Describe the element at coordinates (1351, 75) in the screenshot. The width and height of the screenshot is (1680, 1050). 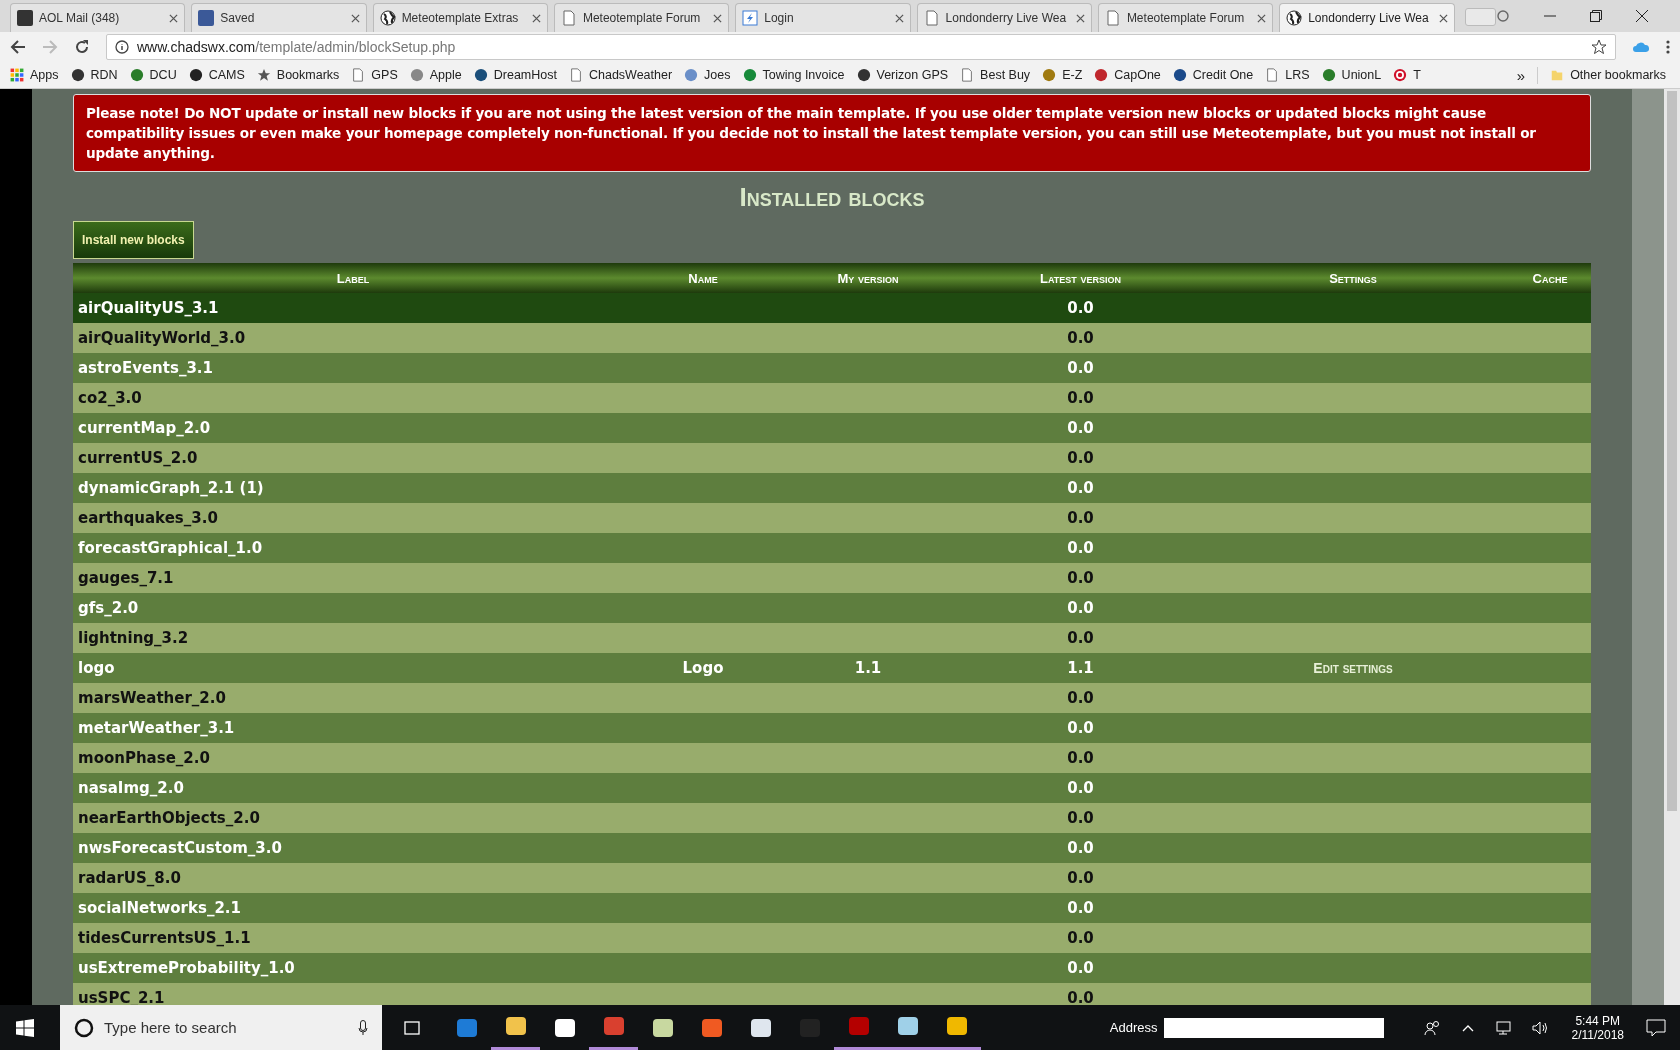
I see `bookmark-link: UnionL` at that location.